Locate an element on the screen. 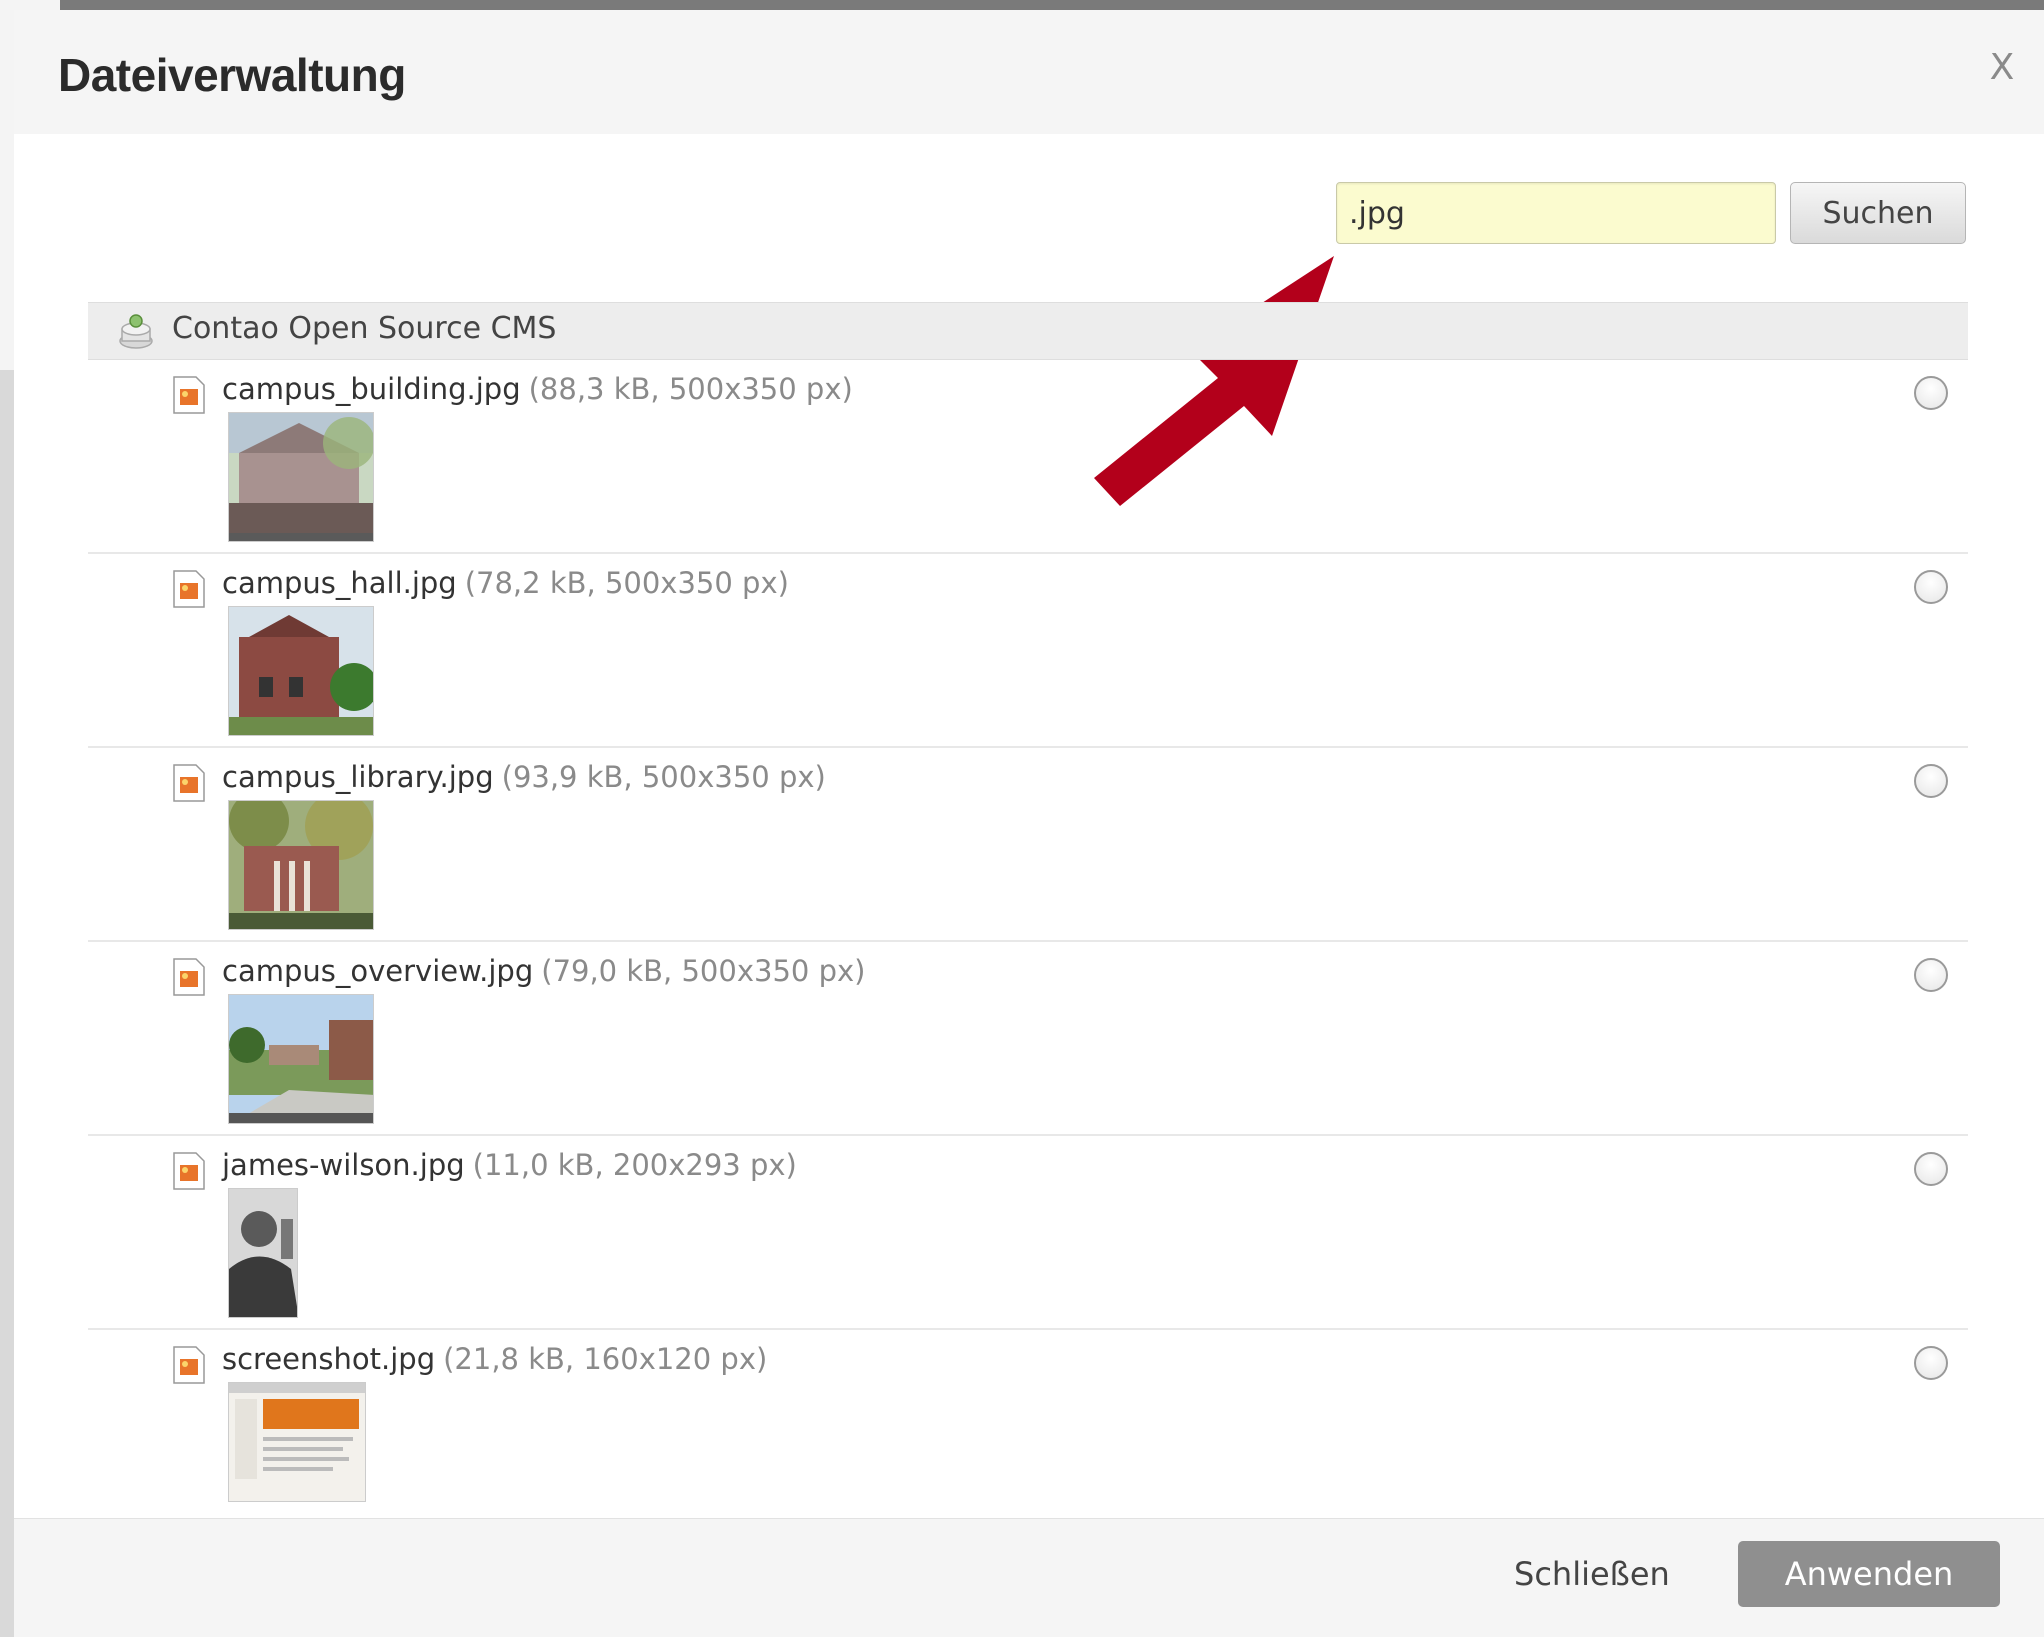 Image resolution: width=2044 pixels, height=1637 pixels. thumbnail-overview-image is located at coordinates (301, 1059).